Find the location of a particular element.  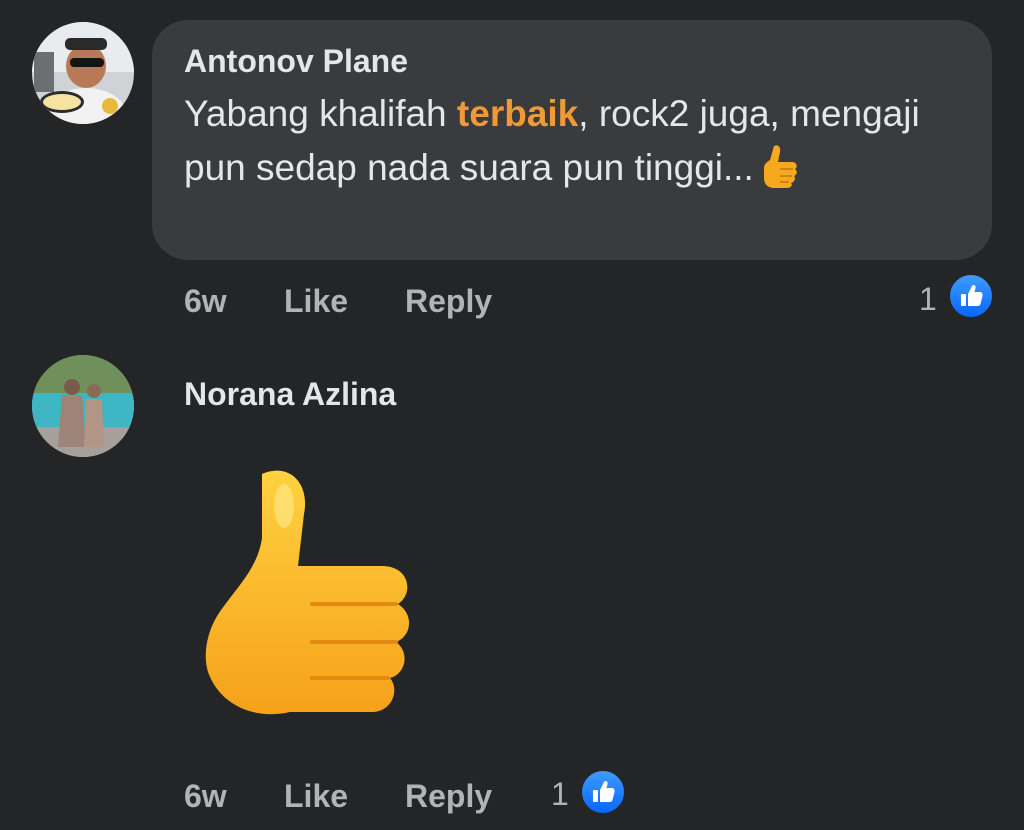

highlighted-keyword: terbaik is located at coordinates (517, 113).